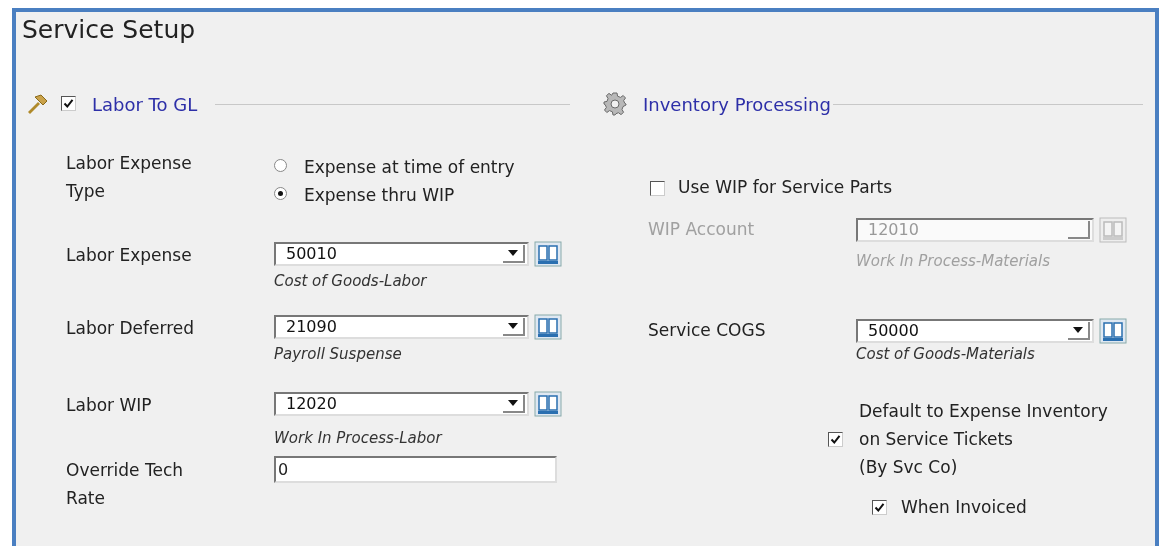 The width and height of the screenshot is (1163, 546). What do you see at coordinates (37, 104) in the screenshot?
I see `hammer-icon` at bounding box center [37, 104].